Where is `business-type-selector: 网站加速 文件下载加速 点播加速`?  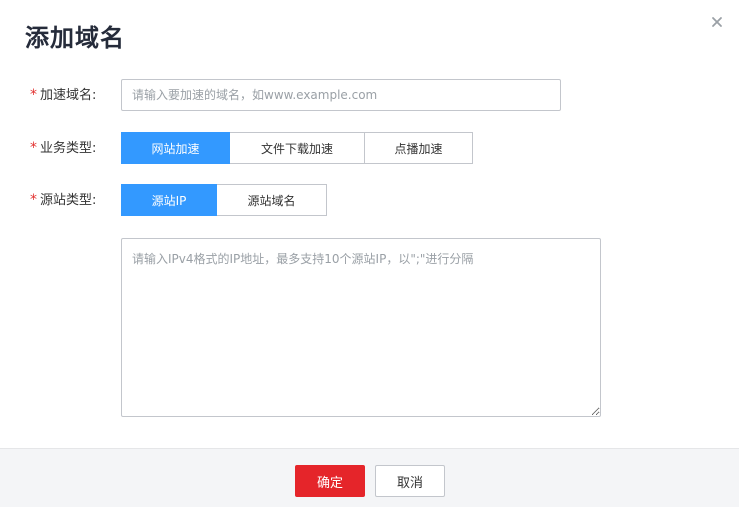 business-type-selector: 网站加速 文件下载加速 点播加速 is located at coordinates (297, 148).